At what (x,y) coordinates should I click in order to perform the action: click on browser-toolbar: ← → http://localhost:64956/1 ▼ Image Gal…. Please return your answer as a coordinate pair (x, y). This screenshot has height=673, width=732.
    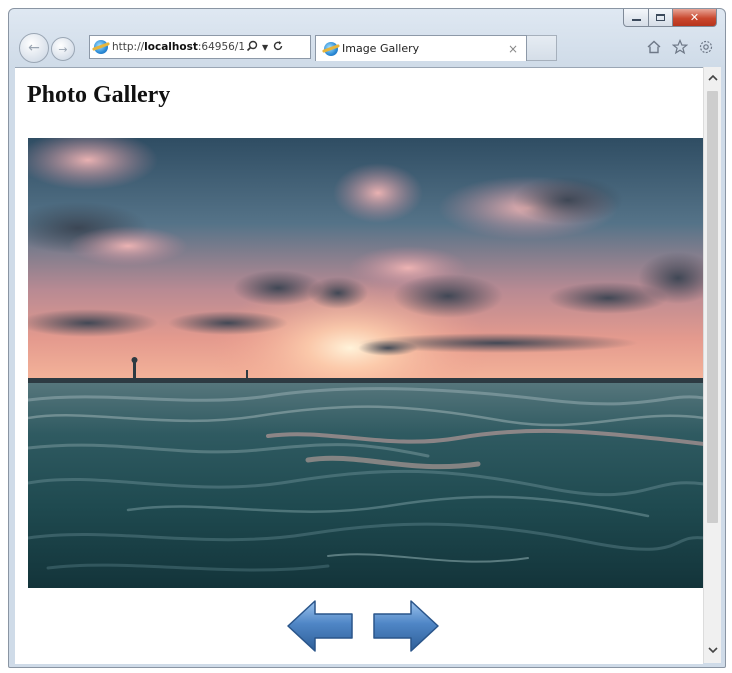
    Looking at the image, I should click on (367, 48).